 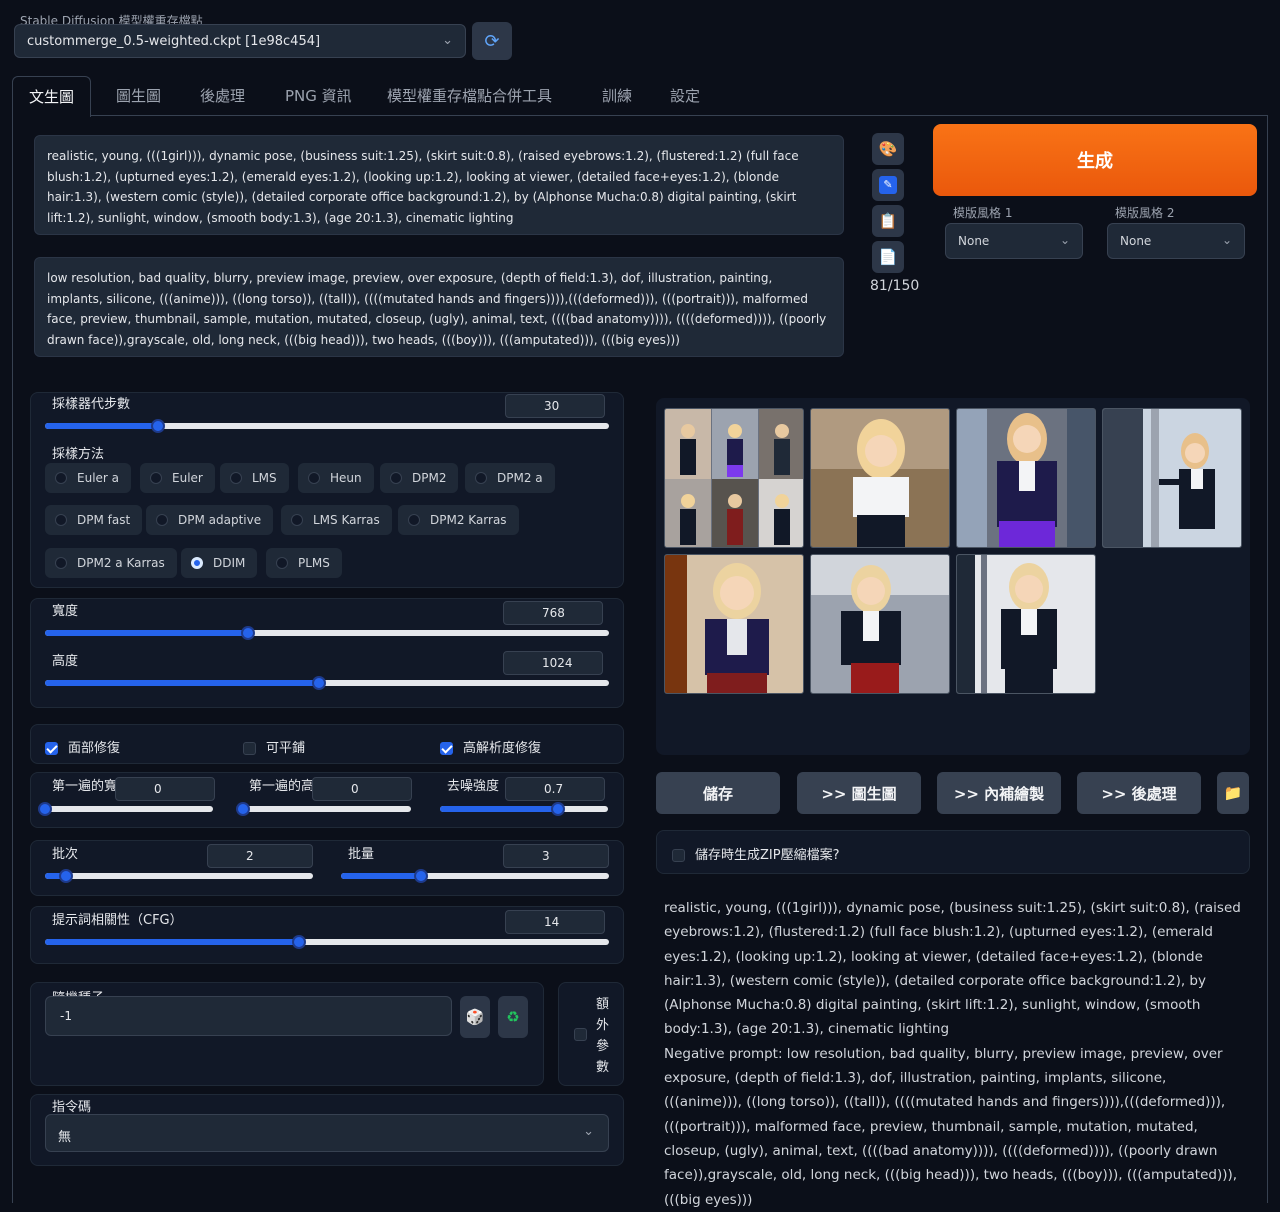 What do you see at coordinates (327, 942) in the screenshot?
I see `cfg-slider` at bounding box center [327, 942].